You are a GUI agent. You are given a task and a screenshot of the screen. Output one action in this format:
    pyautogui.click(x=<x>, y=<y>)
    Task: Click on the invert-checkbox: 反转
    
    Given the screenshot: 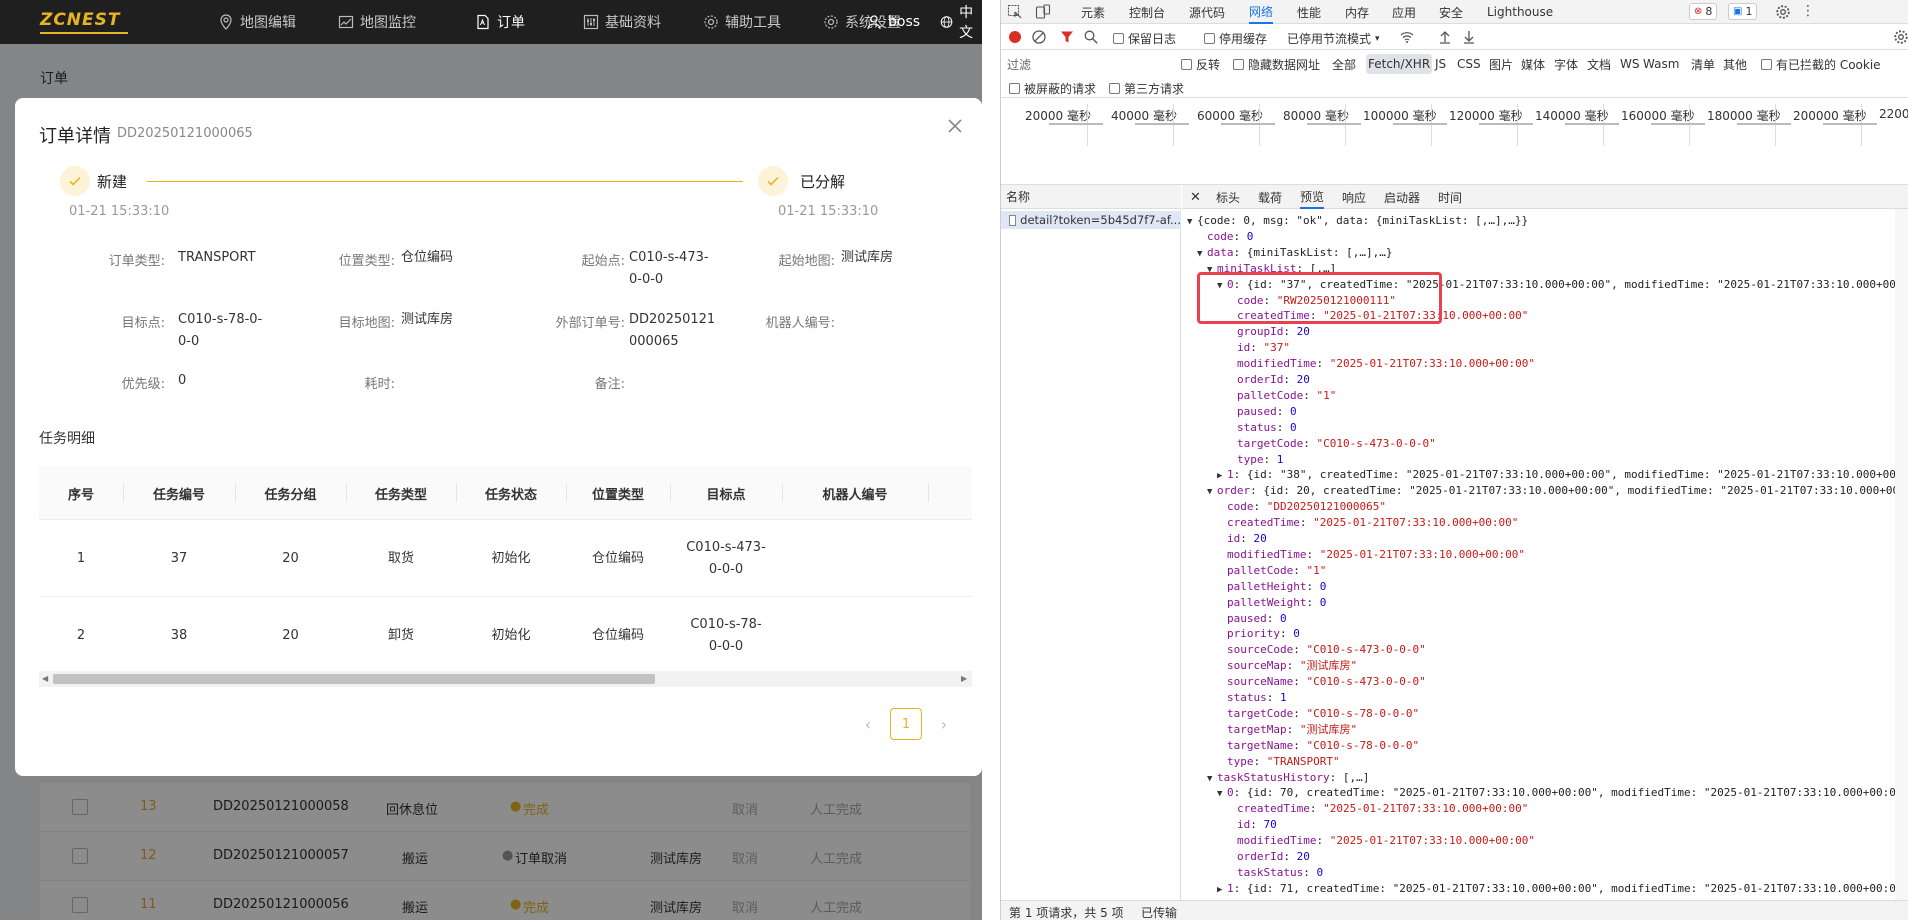 What is the action you would take?
    pyautogui.click(x=1200, y=64)
    